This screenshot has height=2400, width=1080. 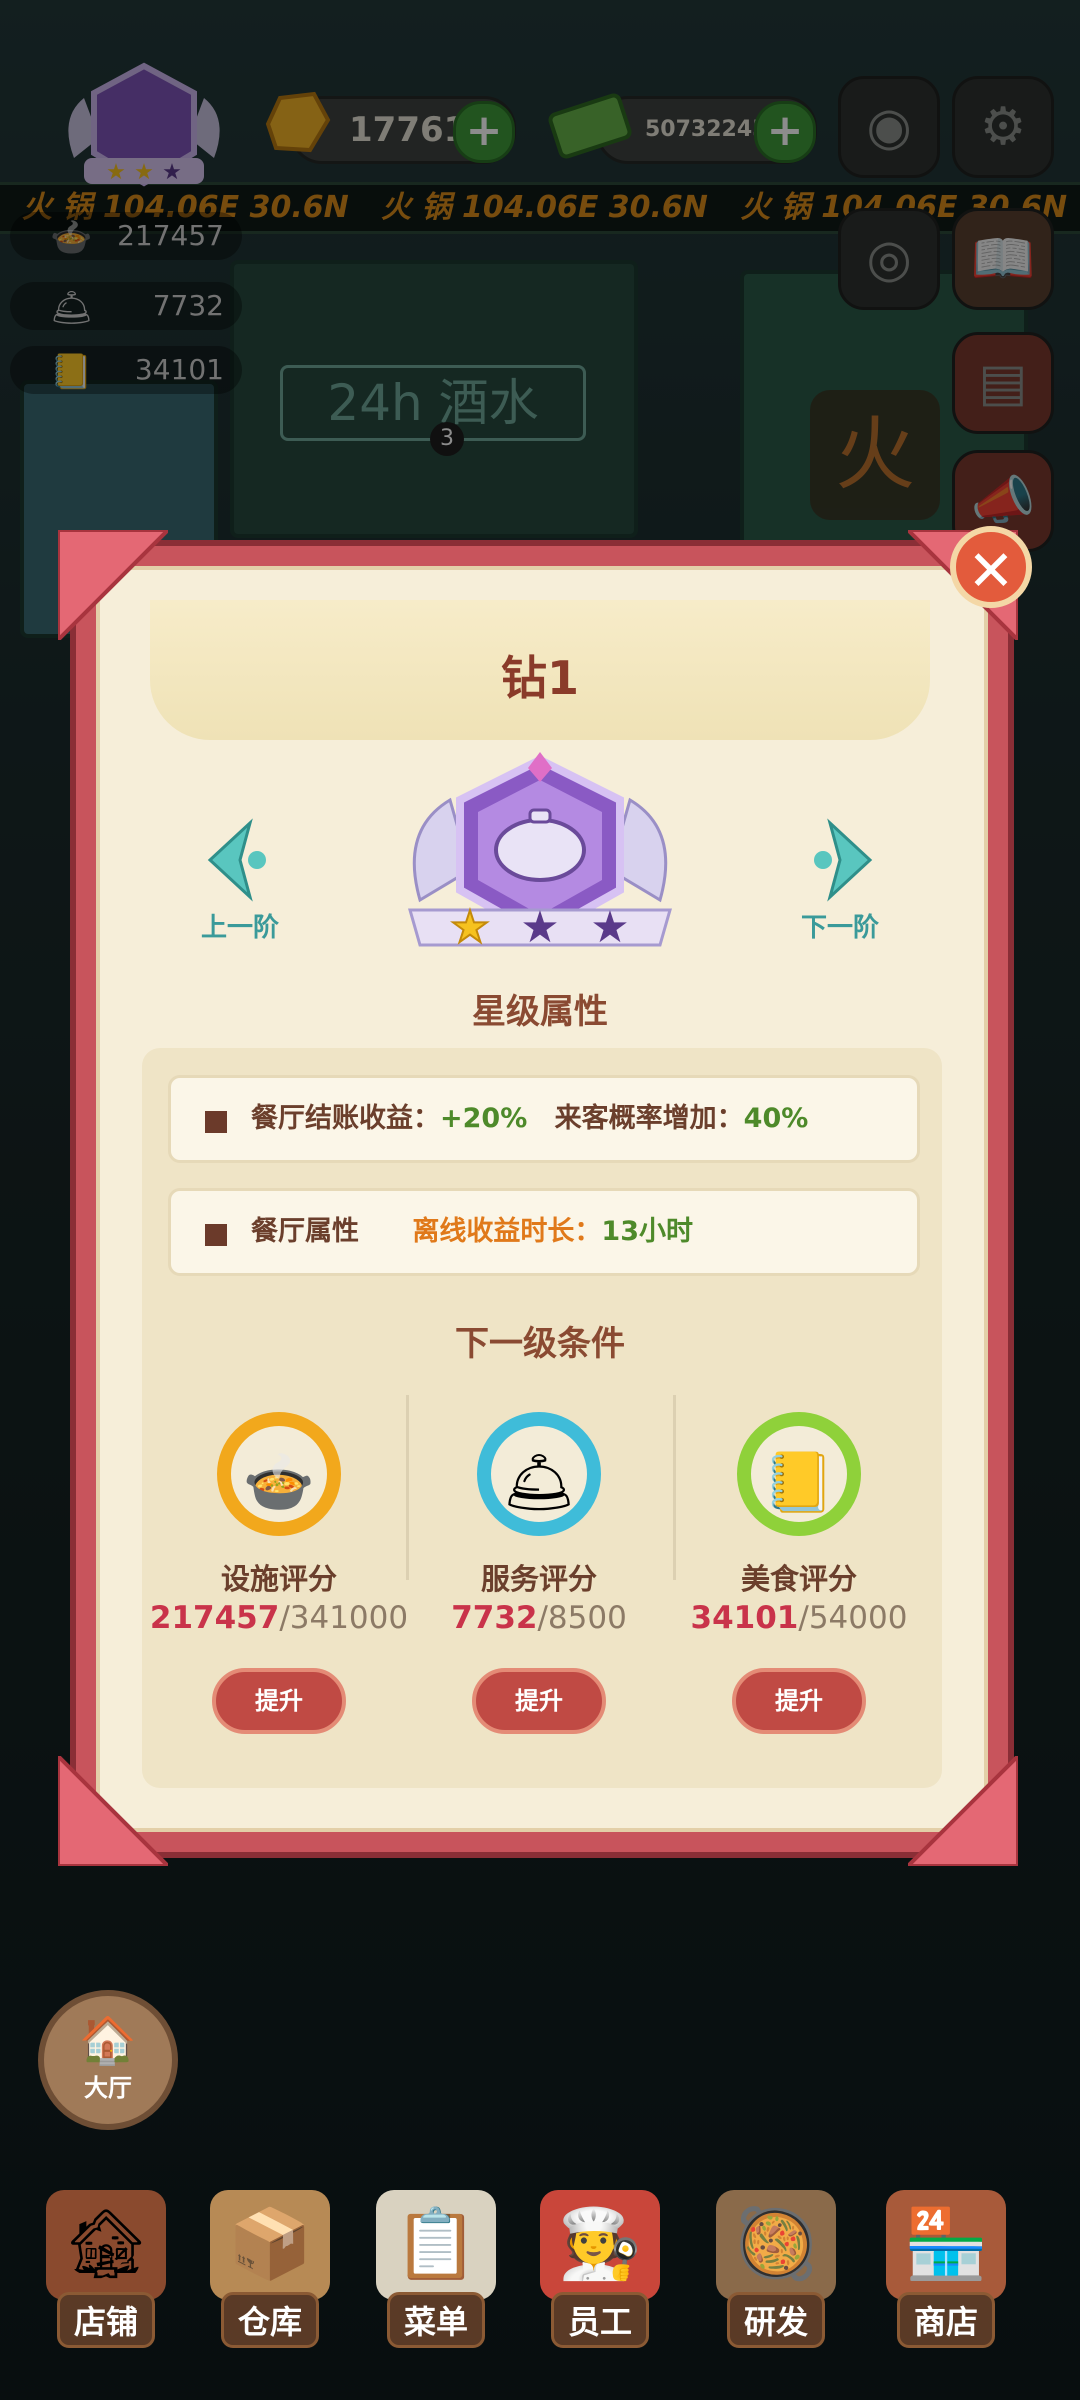 I want to click on food-progress-ring: 📒, so click(x=799, y=1474).